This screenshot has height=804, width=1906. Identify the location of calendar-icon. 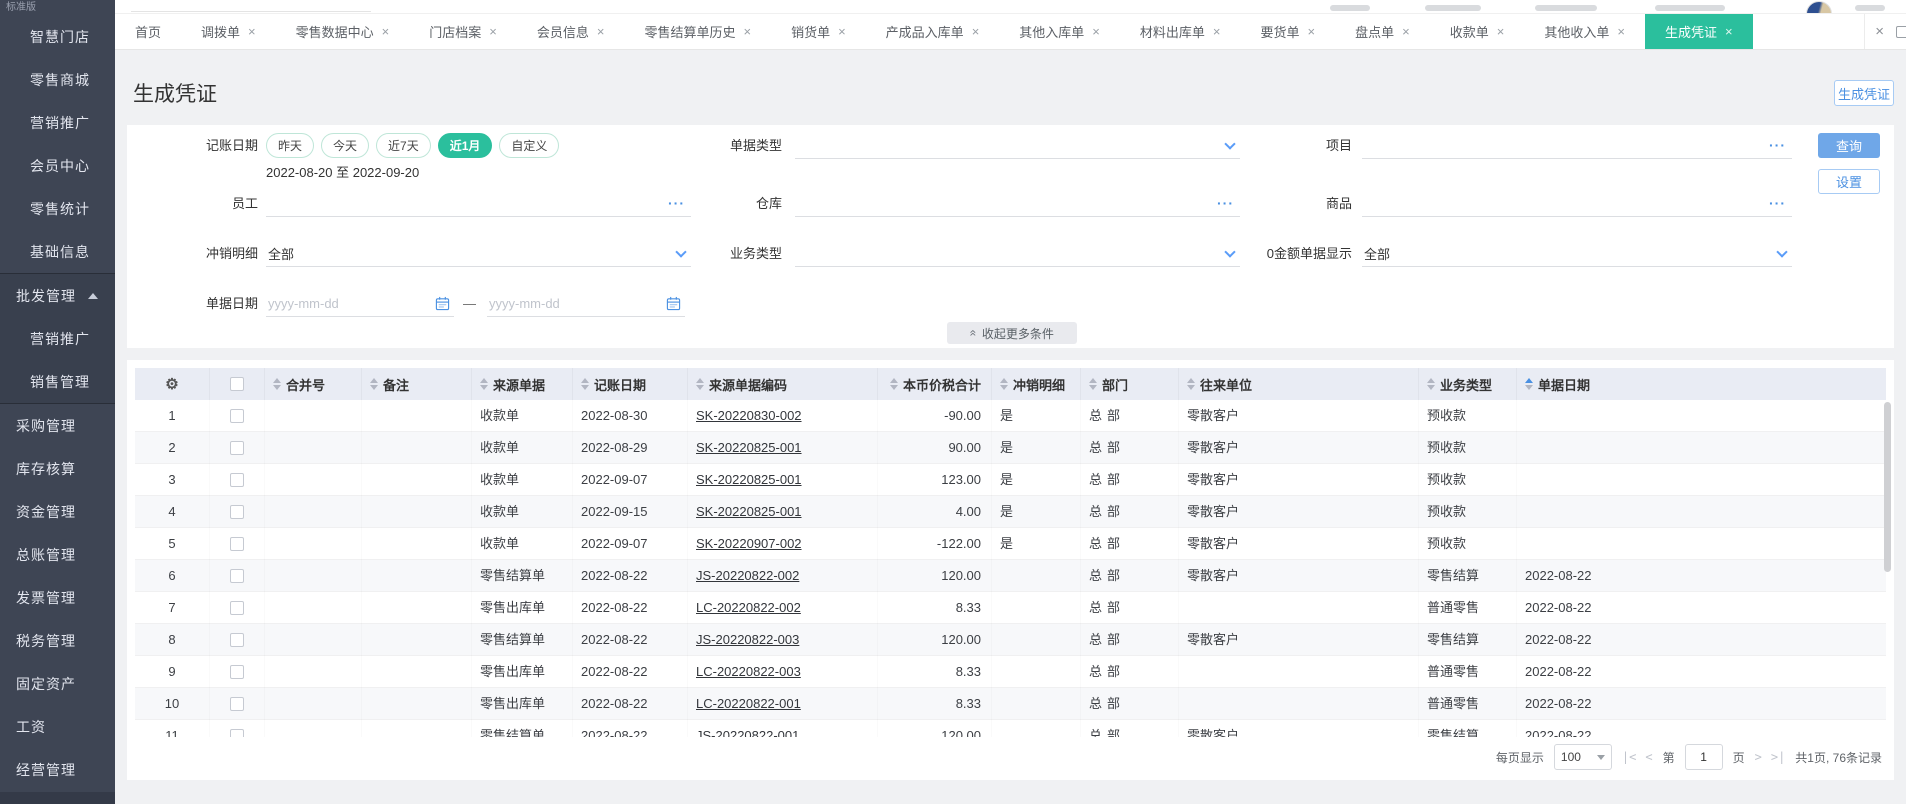
(442, 305).